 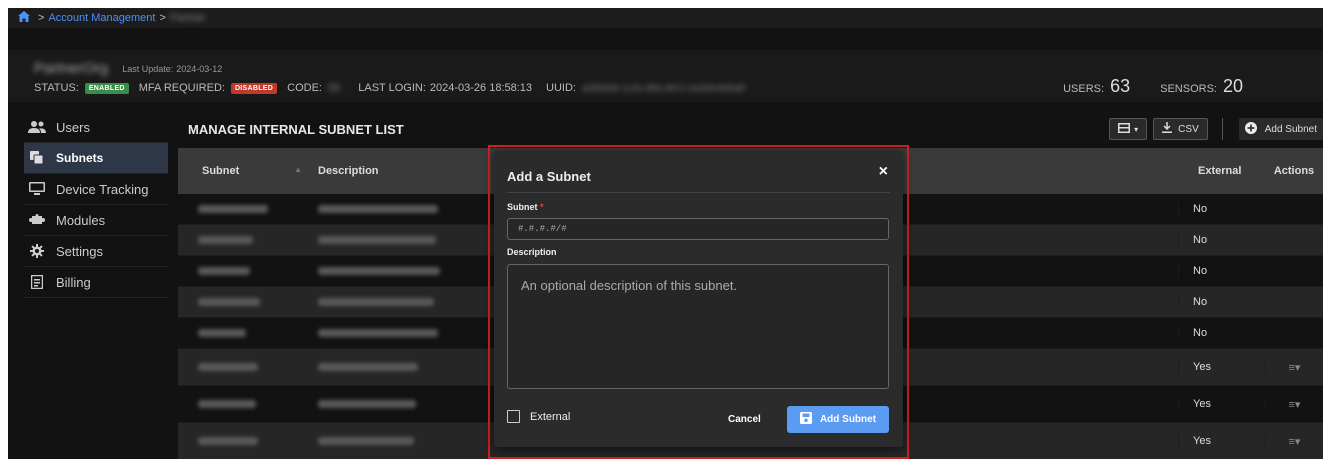 I want to click on dialog-title: Add a Subnet, so click(x=549, y=176).